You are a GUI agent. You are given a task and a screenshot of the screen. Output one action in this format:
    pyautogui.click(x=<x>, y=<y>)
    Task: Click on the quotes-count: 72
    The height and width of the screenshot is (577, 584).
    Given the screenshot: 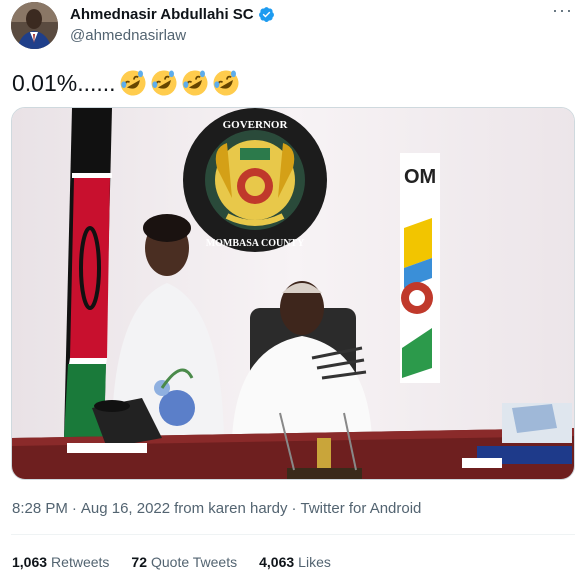 What is the action you would take?
    pyautogui.click(x=139, y=562)
    